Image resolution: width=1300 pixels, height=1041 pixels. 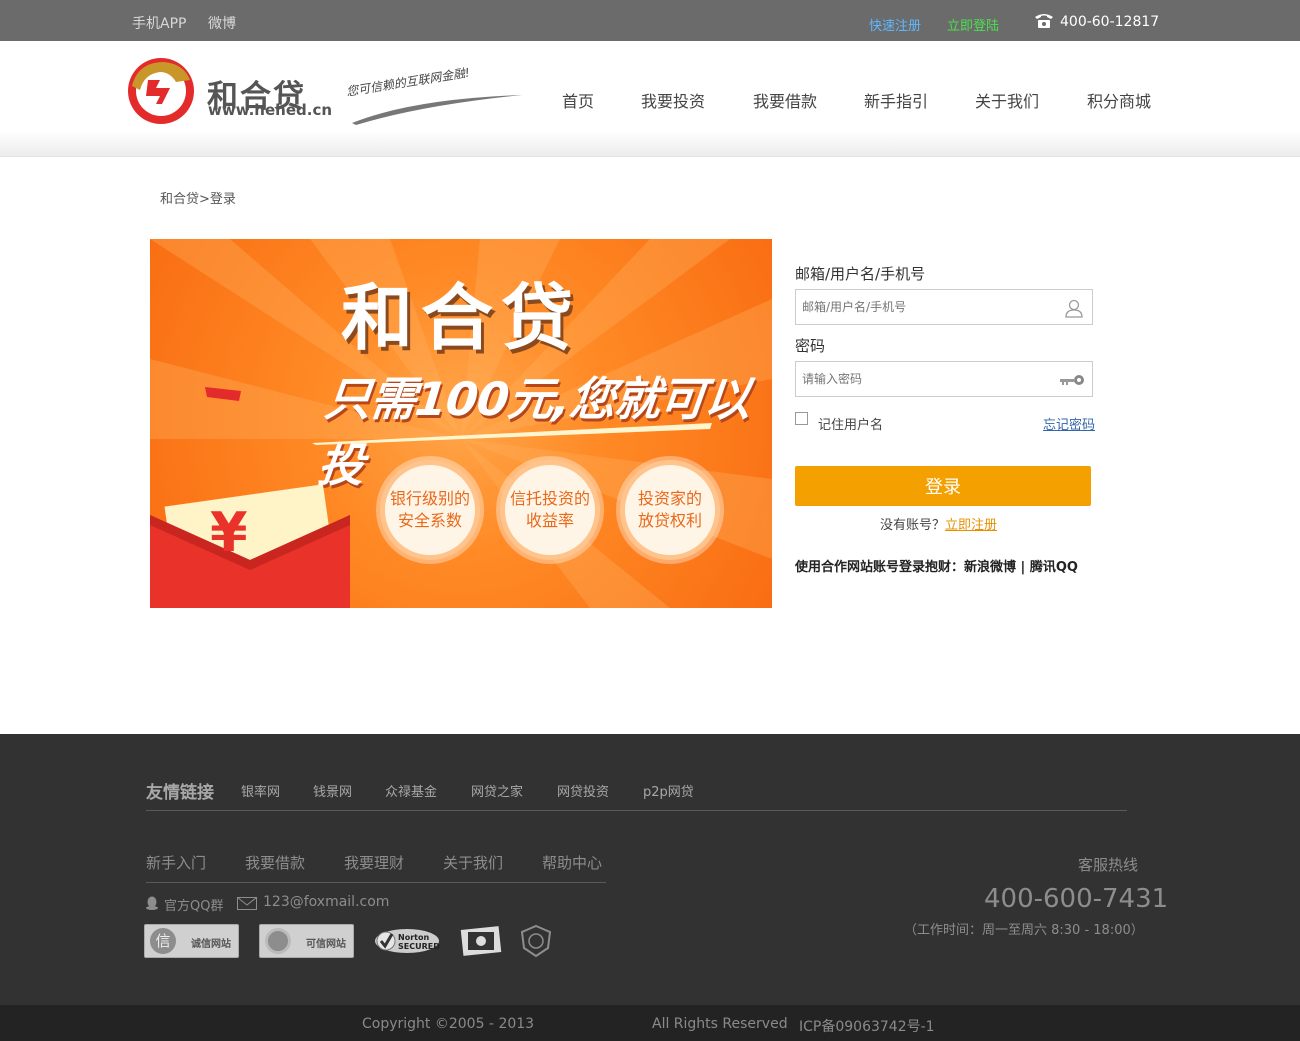 What do you see at coordinates (198, 197) in the screenshot?
I see `breadcrumb: 和合贷>登录` at bounding box center [198, 197].